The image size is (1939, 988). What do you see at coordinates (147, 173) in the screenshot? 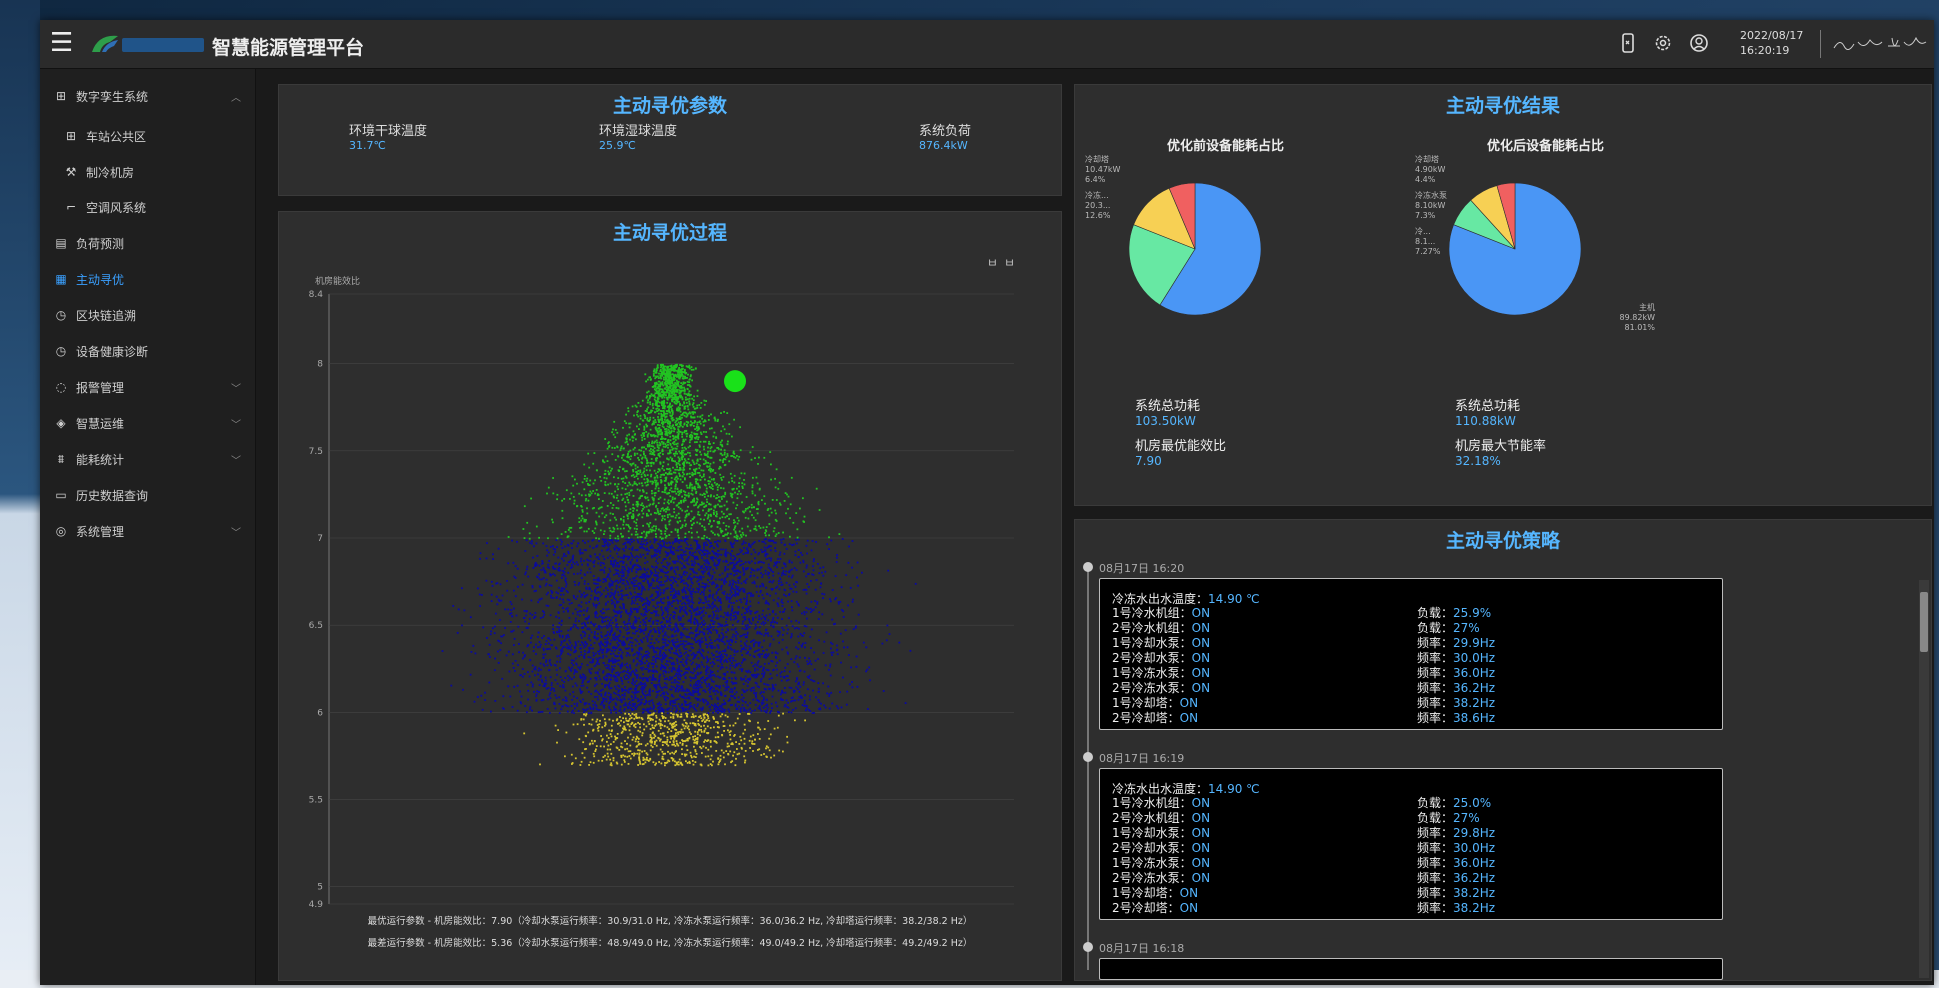
I see `sidebar-item: ⚒ 制冷机房` at bounding box center [147, 173].